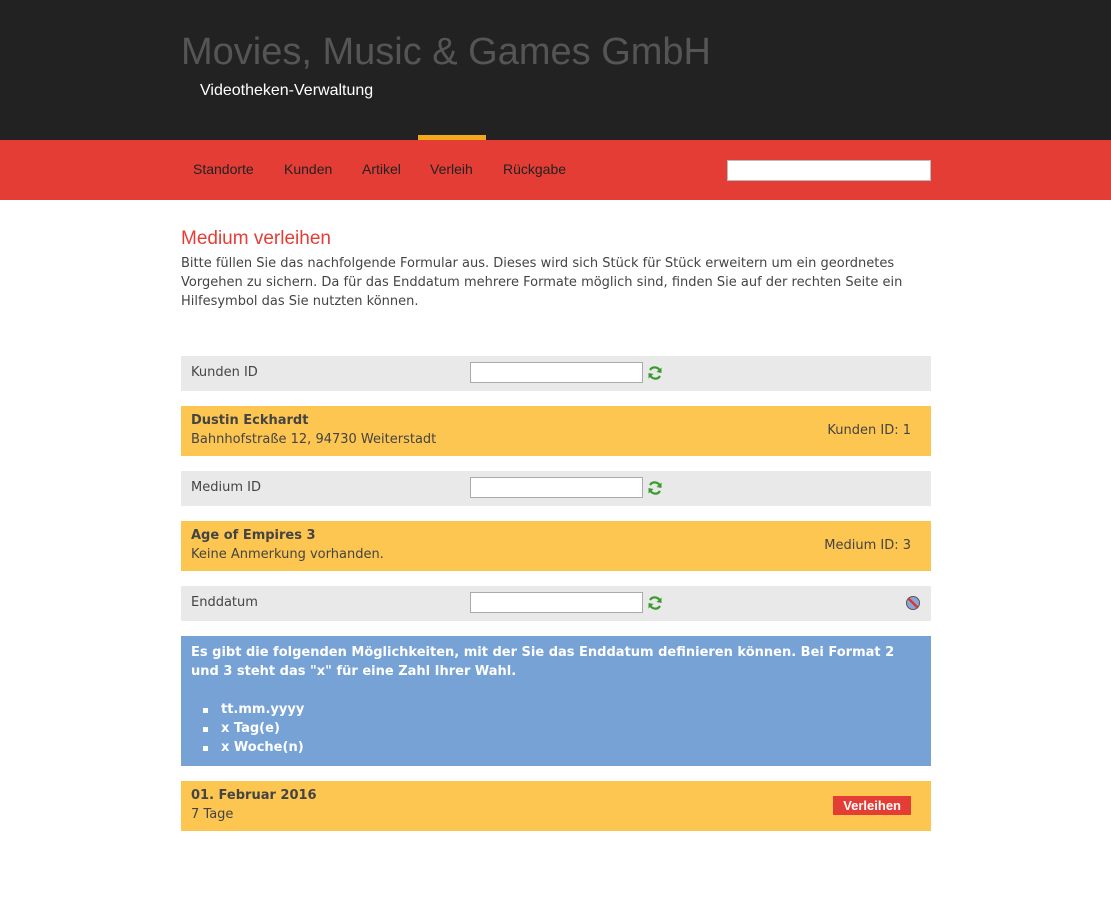 This screenshot has width=1111, height=900. I want to click on format-1: tt.mm.yyyy, so click(263, 709).